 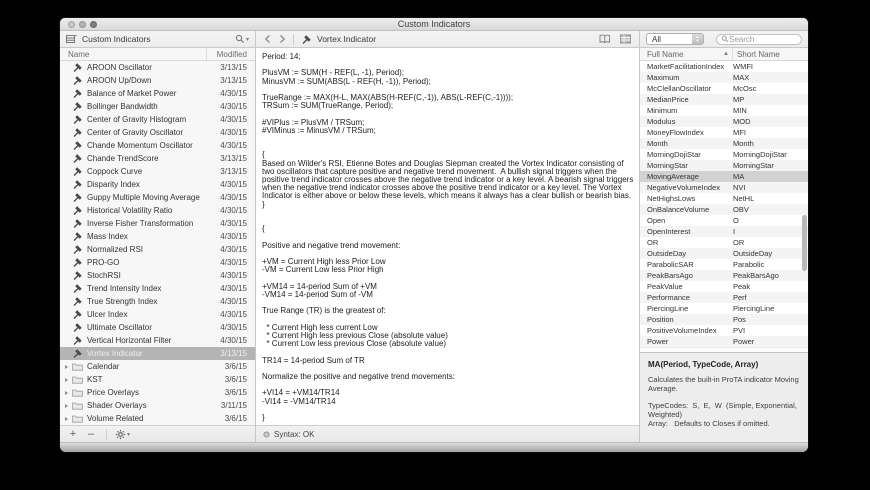 I want to click on table-row: Month Month, so click(x=724, y=143).